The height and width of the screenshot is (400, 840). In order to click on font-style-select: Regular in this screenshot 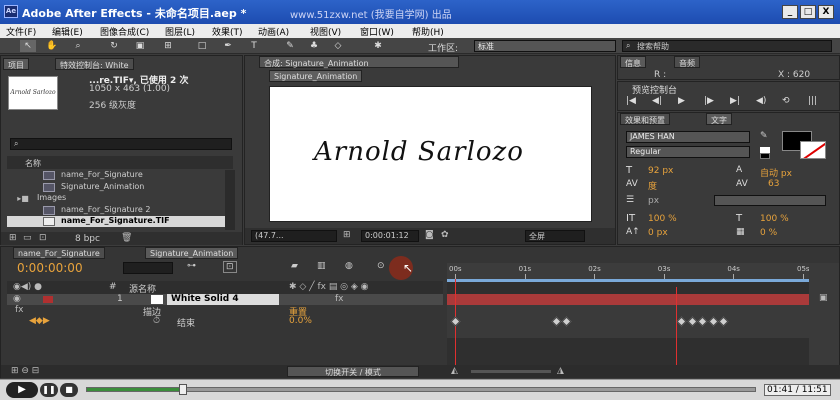, I will do `click(688, 152)`.